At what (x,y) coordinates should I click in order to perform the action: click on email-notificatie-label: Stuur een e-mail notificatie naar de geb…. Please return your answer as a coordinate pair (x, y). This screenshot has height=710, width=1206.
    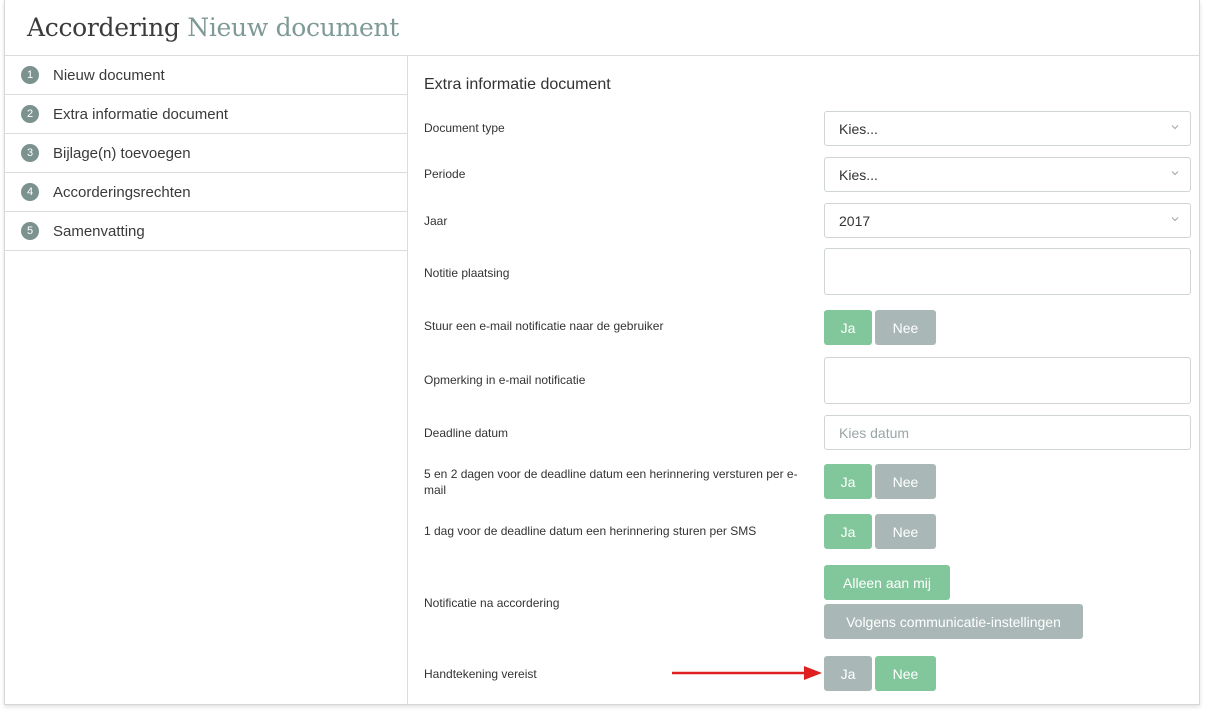
    Looking at the image, I should click on (544, 326).